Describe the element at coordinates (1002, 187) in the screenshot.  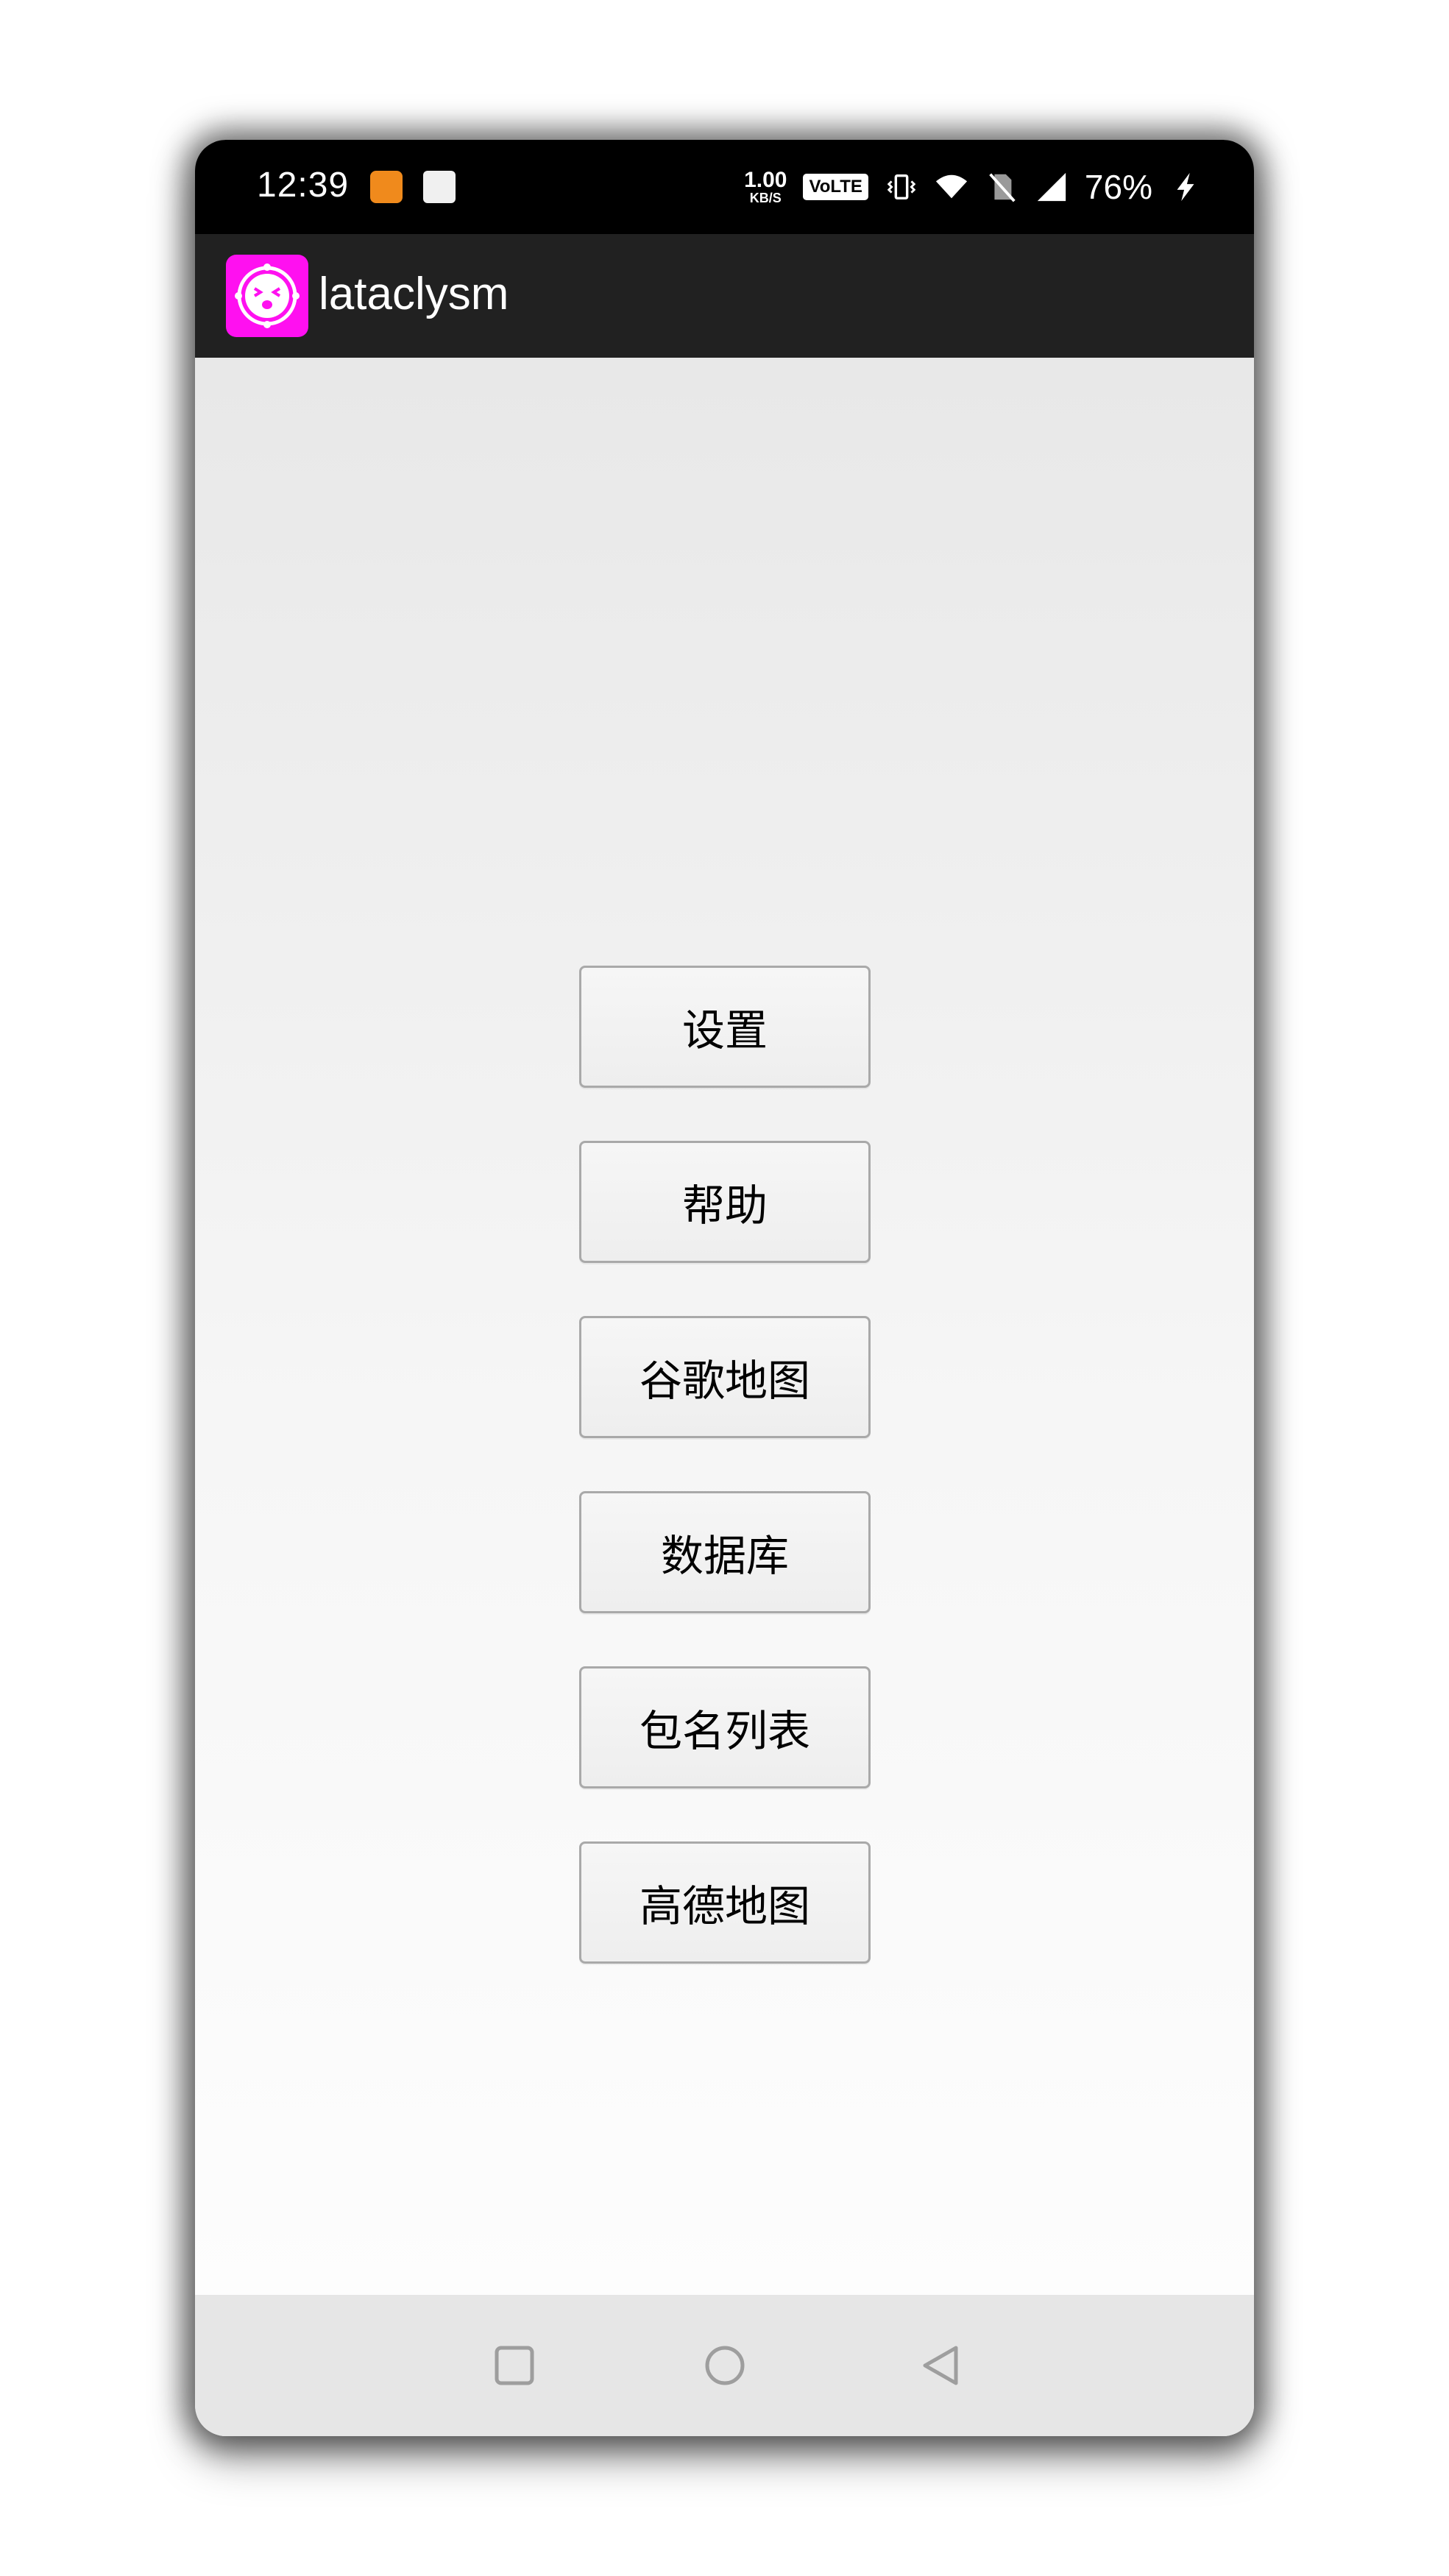
I see `no-sim-icon` at that location.